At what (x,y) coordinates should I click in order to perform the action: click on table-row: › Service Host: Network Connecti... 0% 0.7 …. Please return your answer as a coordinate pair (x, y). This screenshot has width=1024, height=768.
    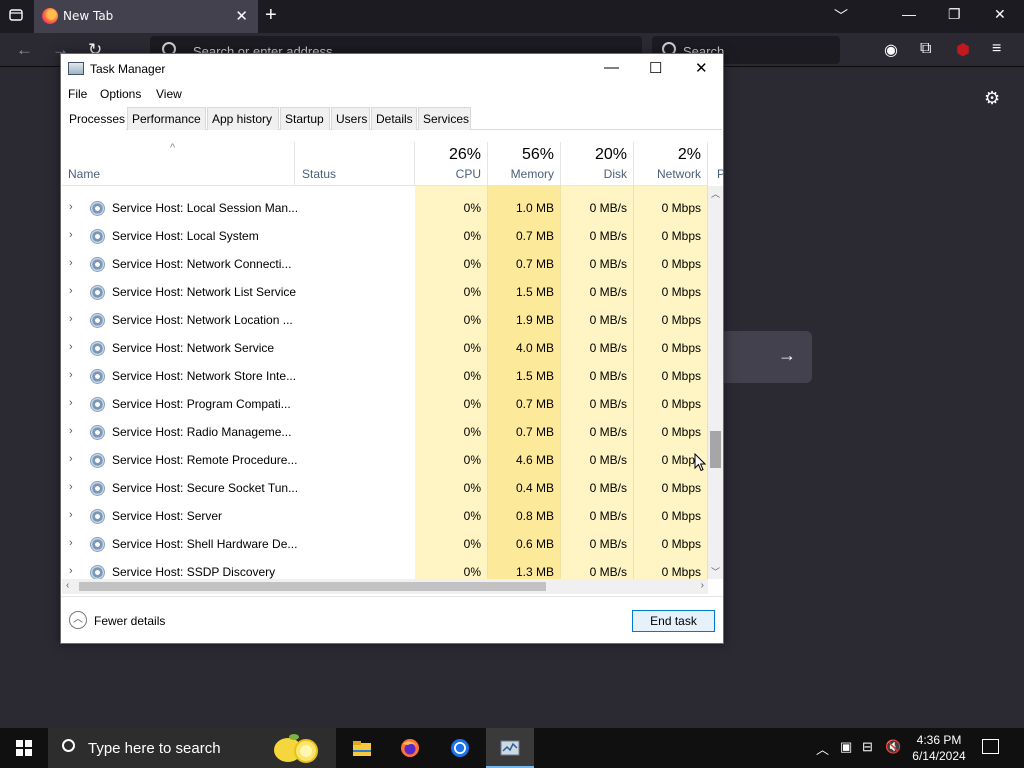
    Looking at the image, I should click on (385, 264).